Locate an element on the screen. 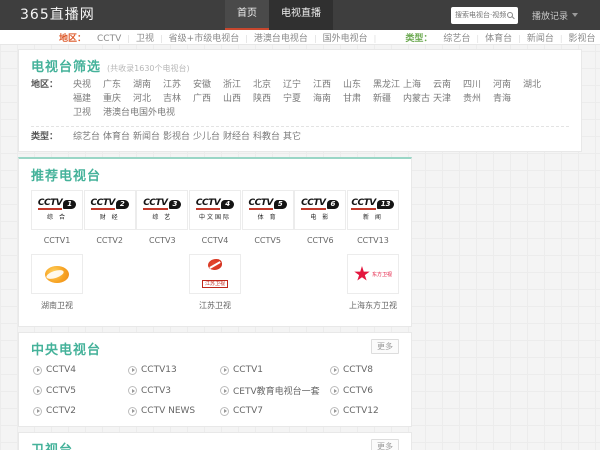  filter-region-item: 央视 is located at coordinates (88, 85).